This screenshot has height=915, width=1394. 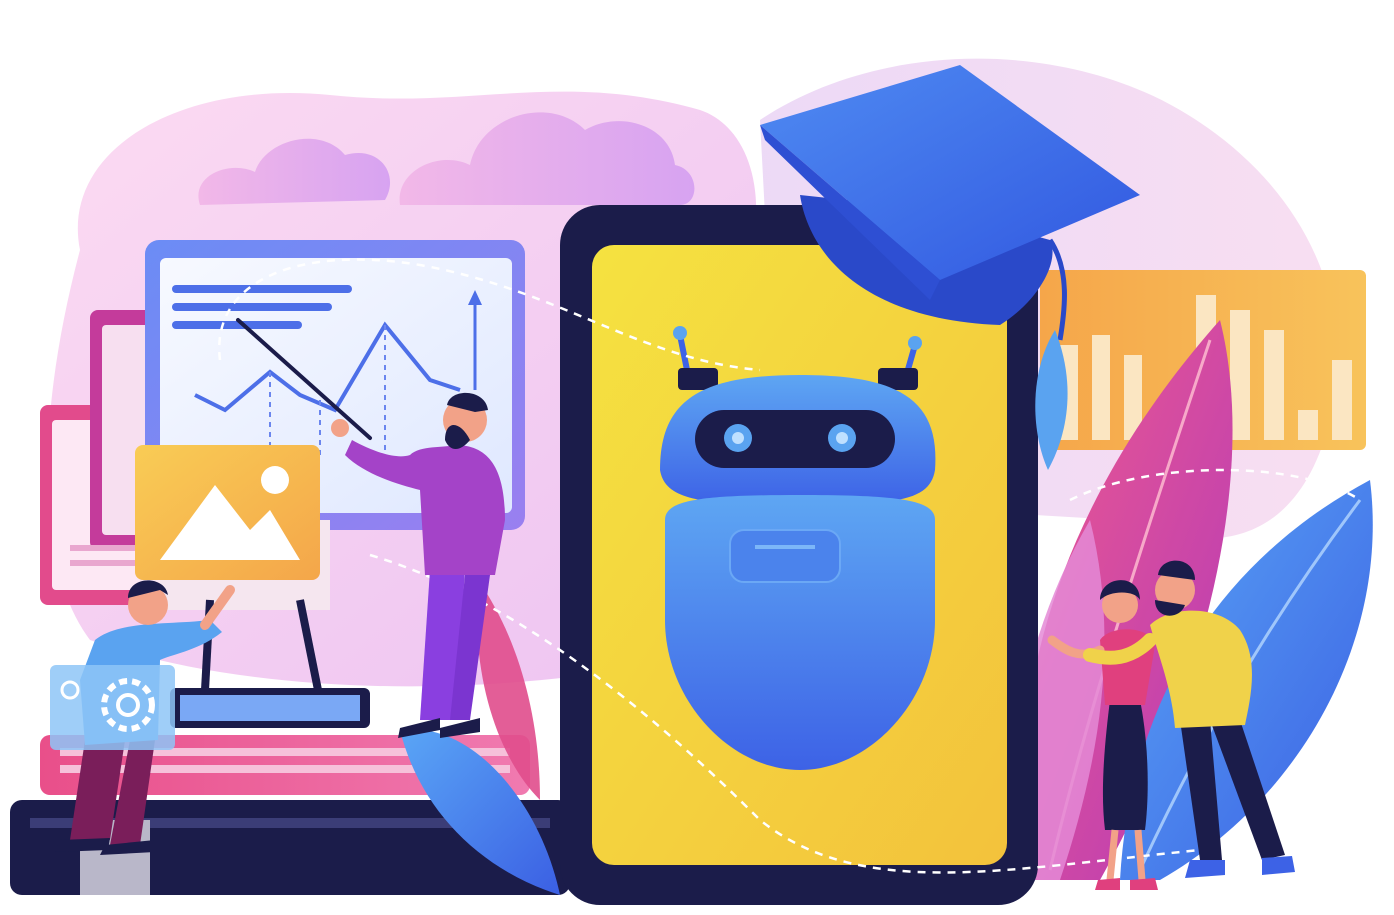 What do you see at coordinates (798, 548) in the screenshot?
I see `robot-icon` at bounding box center [798, 548].